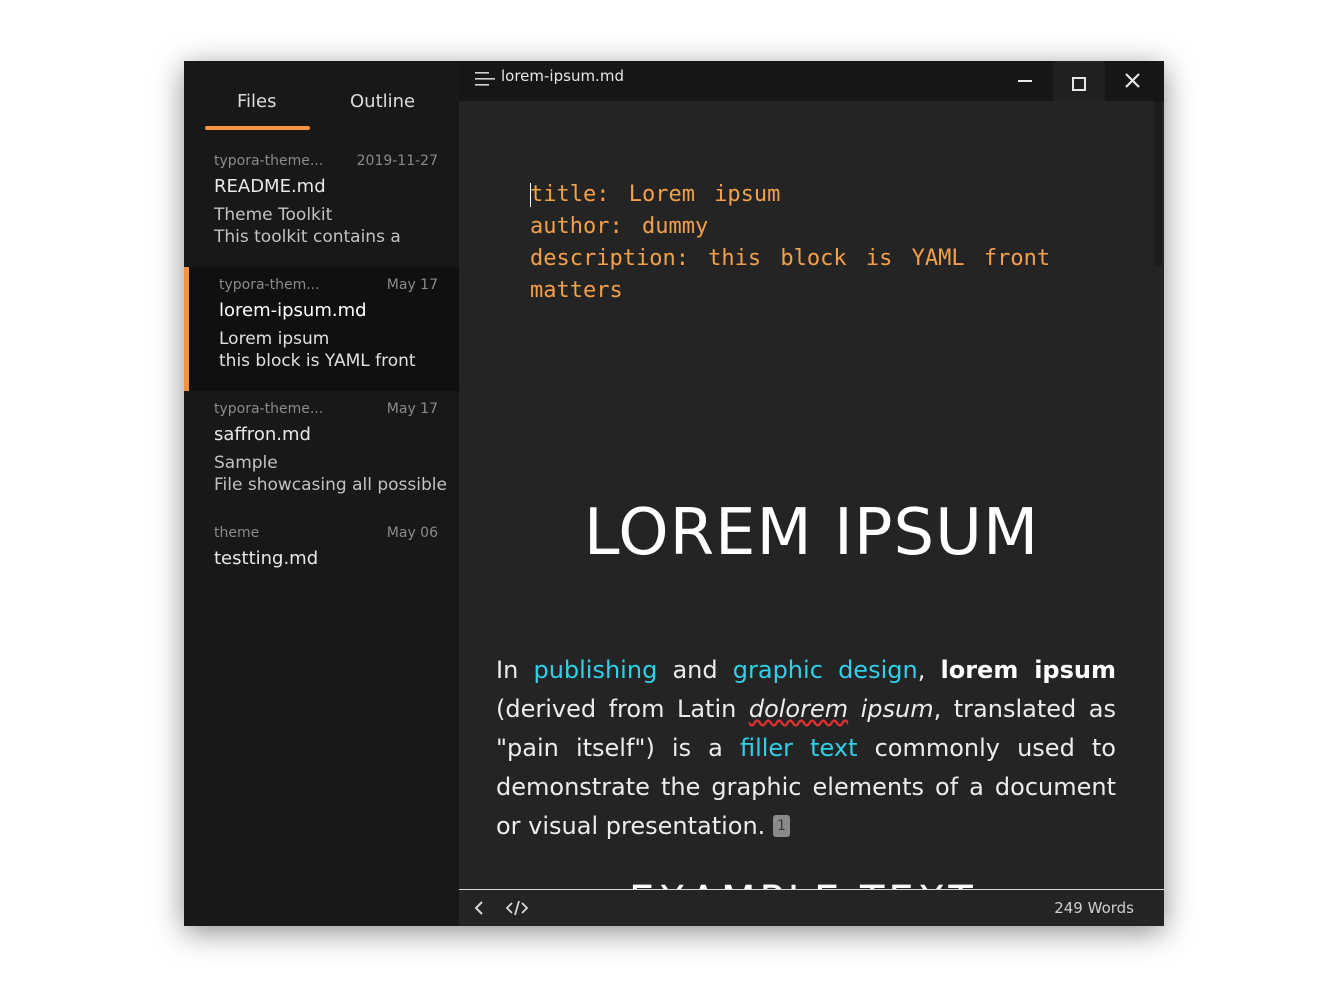 This screenshot has height=999, width=1344. I want to click on heading-example-text-label: EXAMPLE TEXT, so click(809, 885).